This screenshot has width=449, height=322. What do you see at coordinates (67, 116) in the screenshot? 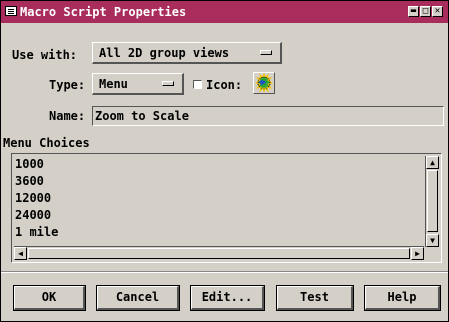
I see `name-label: Name:` at bounding box center [67, 116].